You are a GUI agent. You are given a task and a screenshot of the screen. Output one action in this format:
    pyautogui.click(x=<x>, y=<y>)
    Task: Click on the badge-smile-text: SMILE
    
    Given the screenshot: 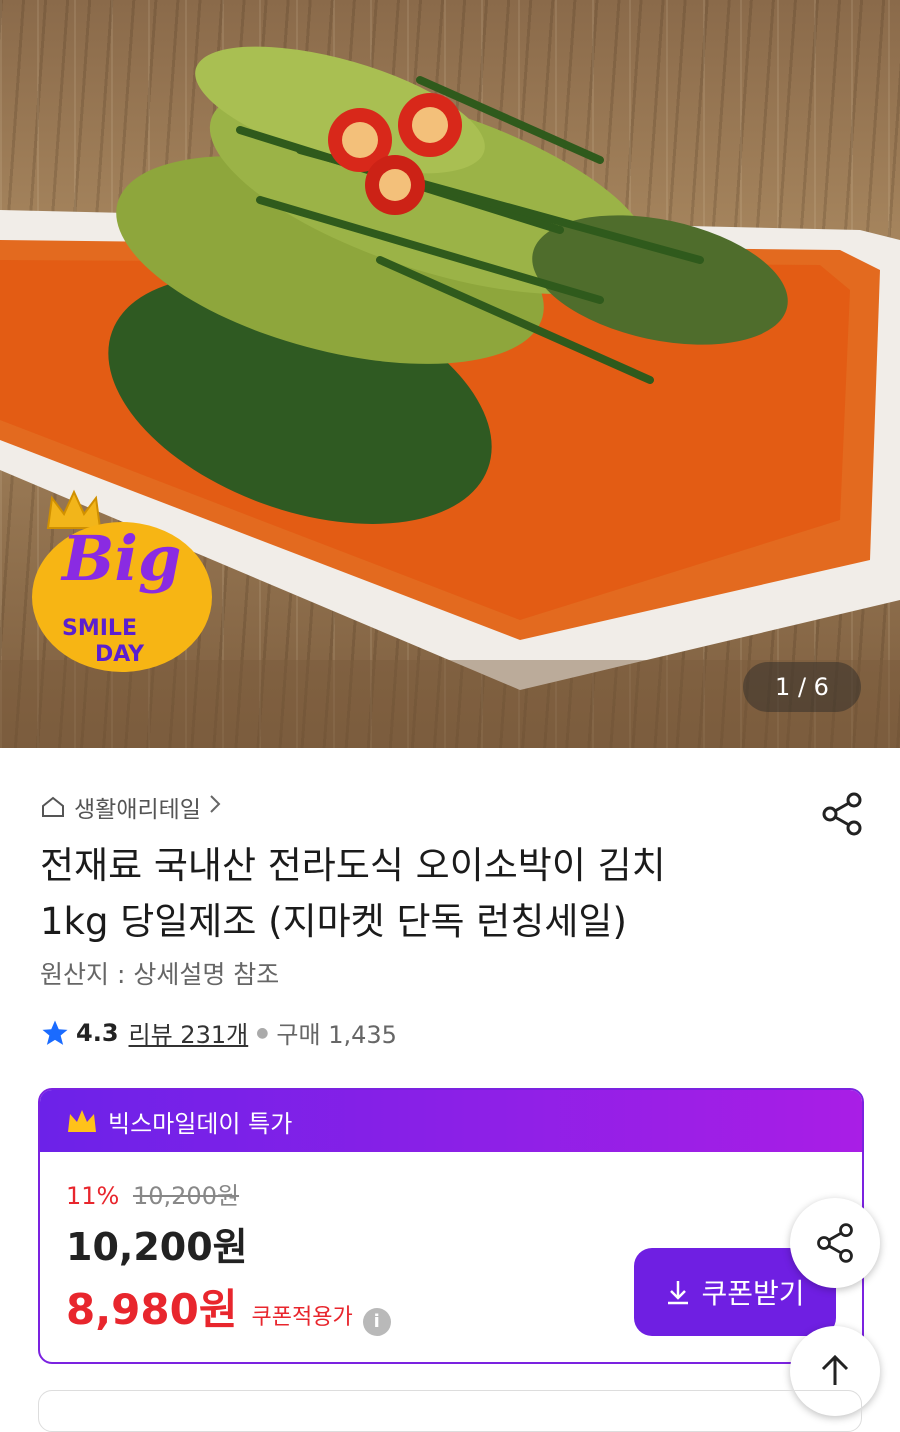 What is the action you would take?
    pyautogui.click(x=99, y=628)
    